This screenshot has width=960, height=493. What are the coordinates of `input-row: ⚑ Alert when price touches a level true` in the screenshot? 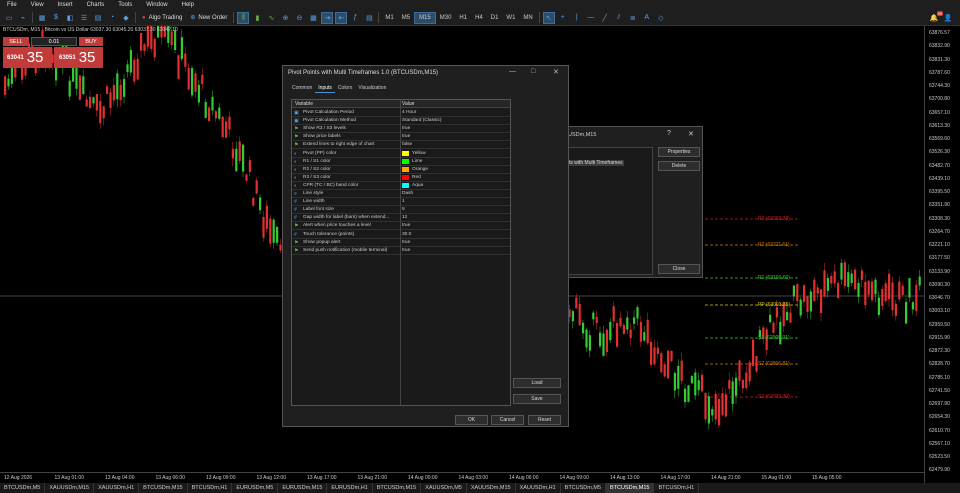 It's located at (401, 226).